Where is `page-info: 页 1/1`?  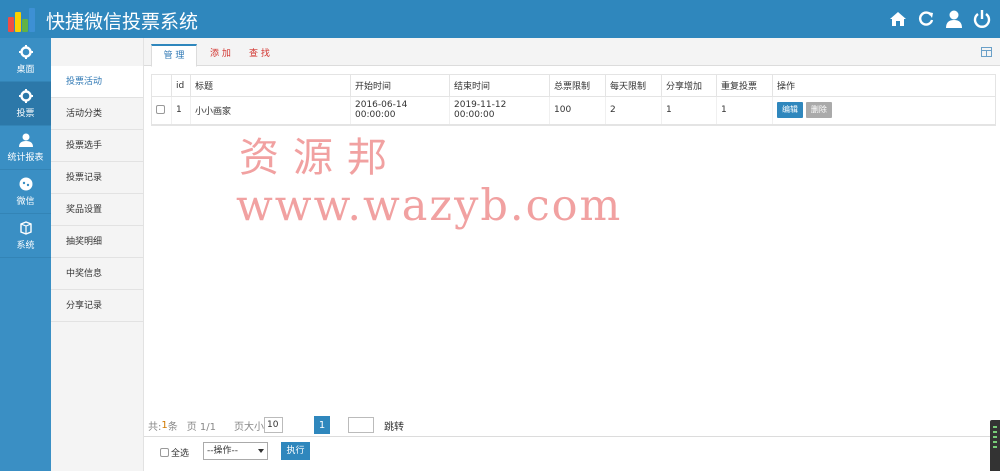 page-info: 页 1/1 is located at coordinates (201, 427).